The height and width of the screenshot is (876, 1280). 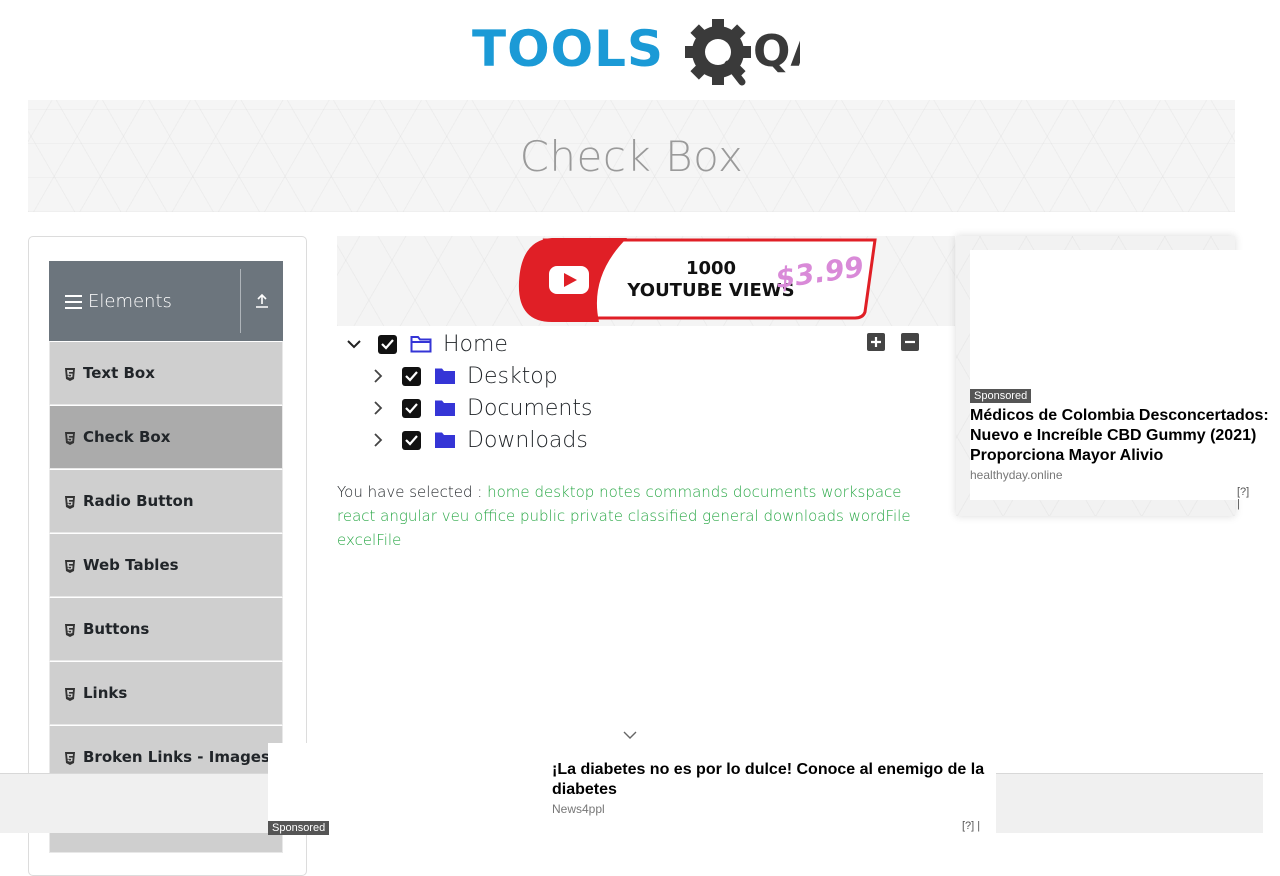 I want to click on result-item: wordFile, so click(x=879, y=516).